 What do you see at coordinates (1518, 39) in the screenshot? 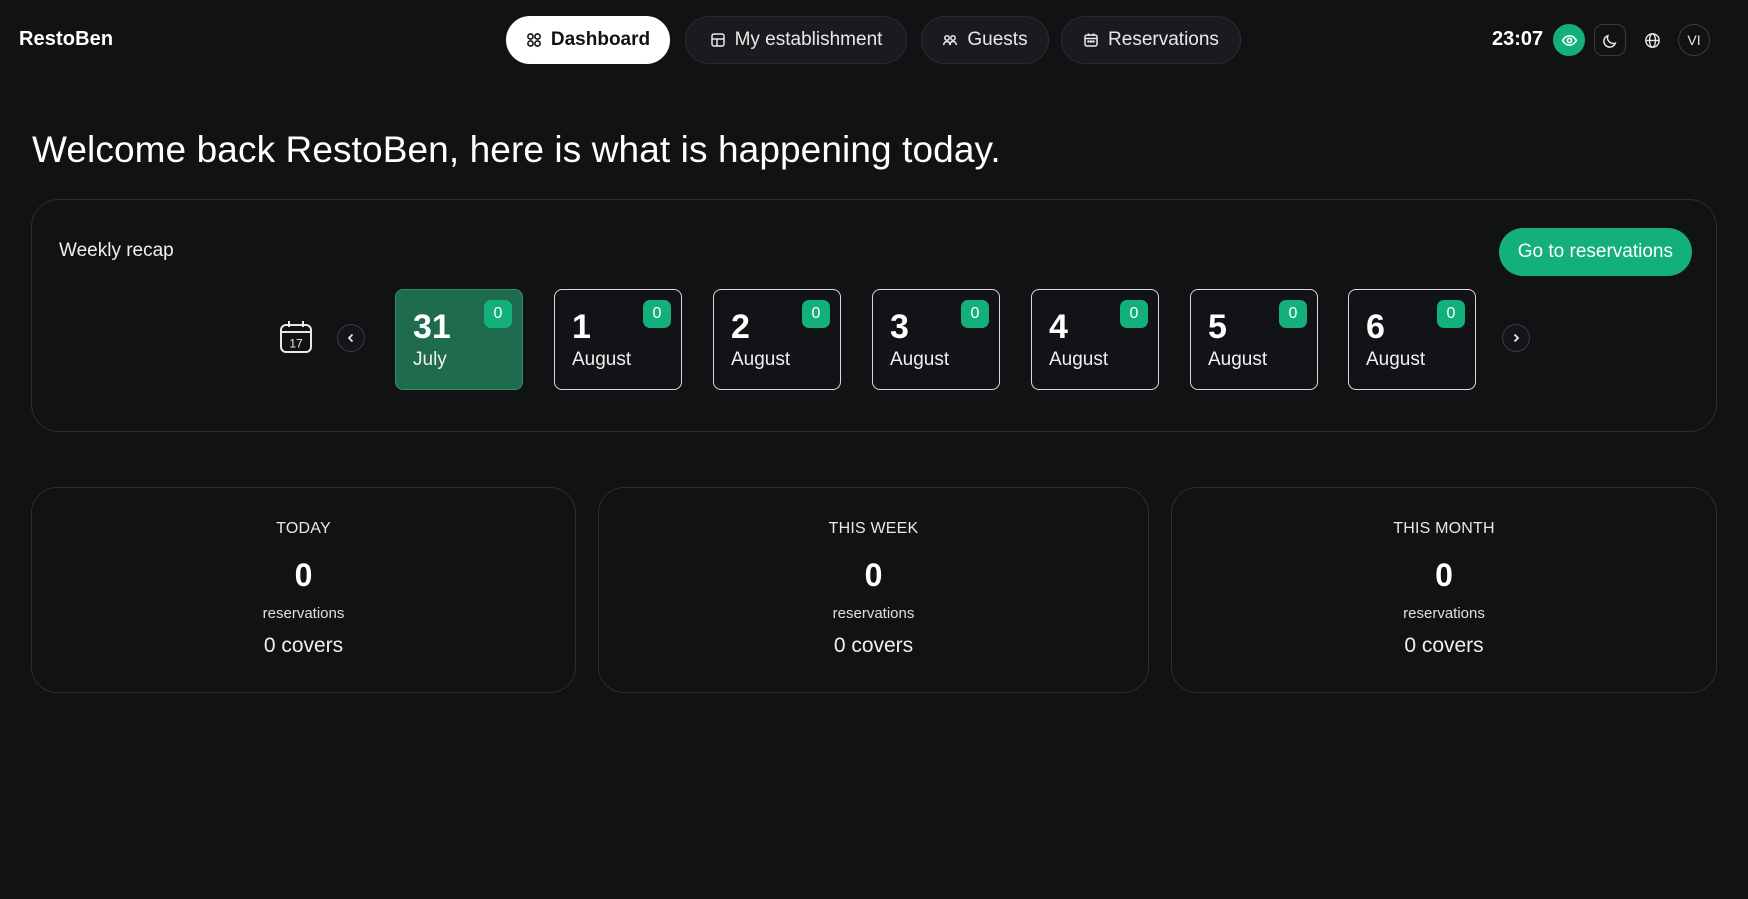
I see `clock-time: 23:07` at bounding box center [1518, 39].